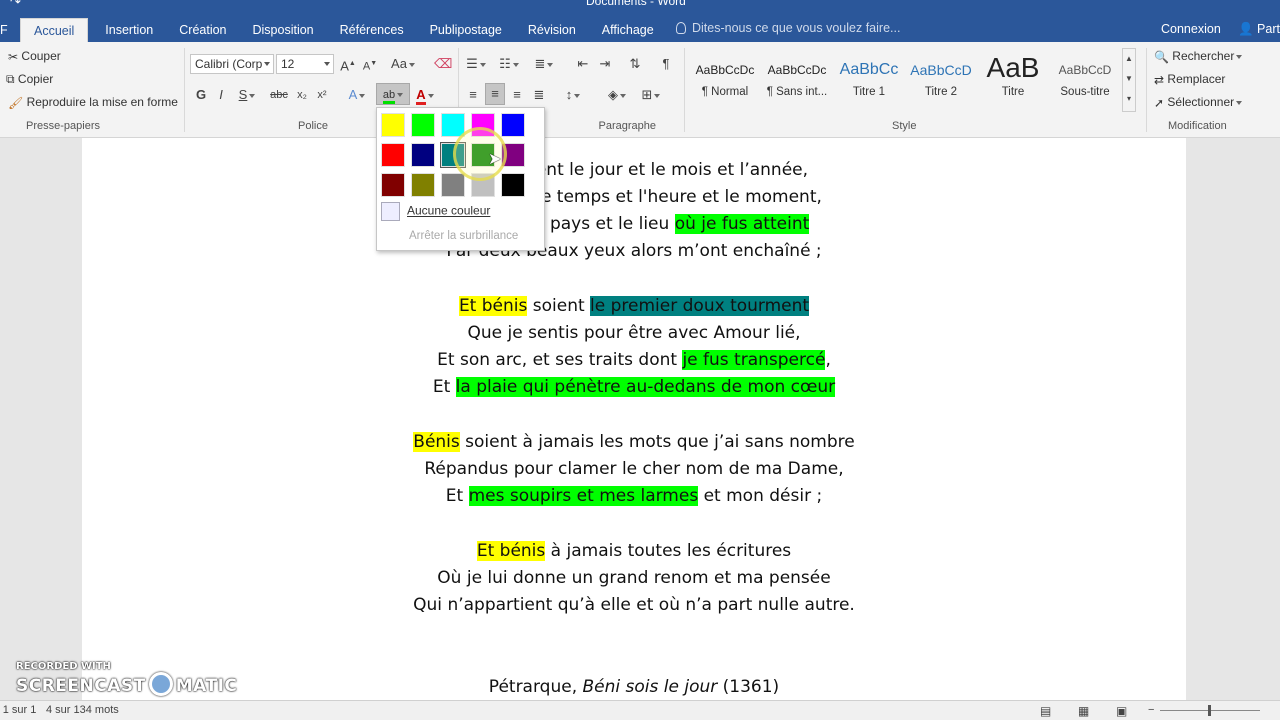  Describe the element at coordinates (509, 64) in the screenshot. I see `numbering-icon: ☷` at that location.